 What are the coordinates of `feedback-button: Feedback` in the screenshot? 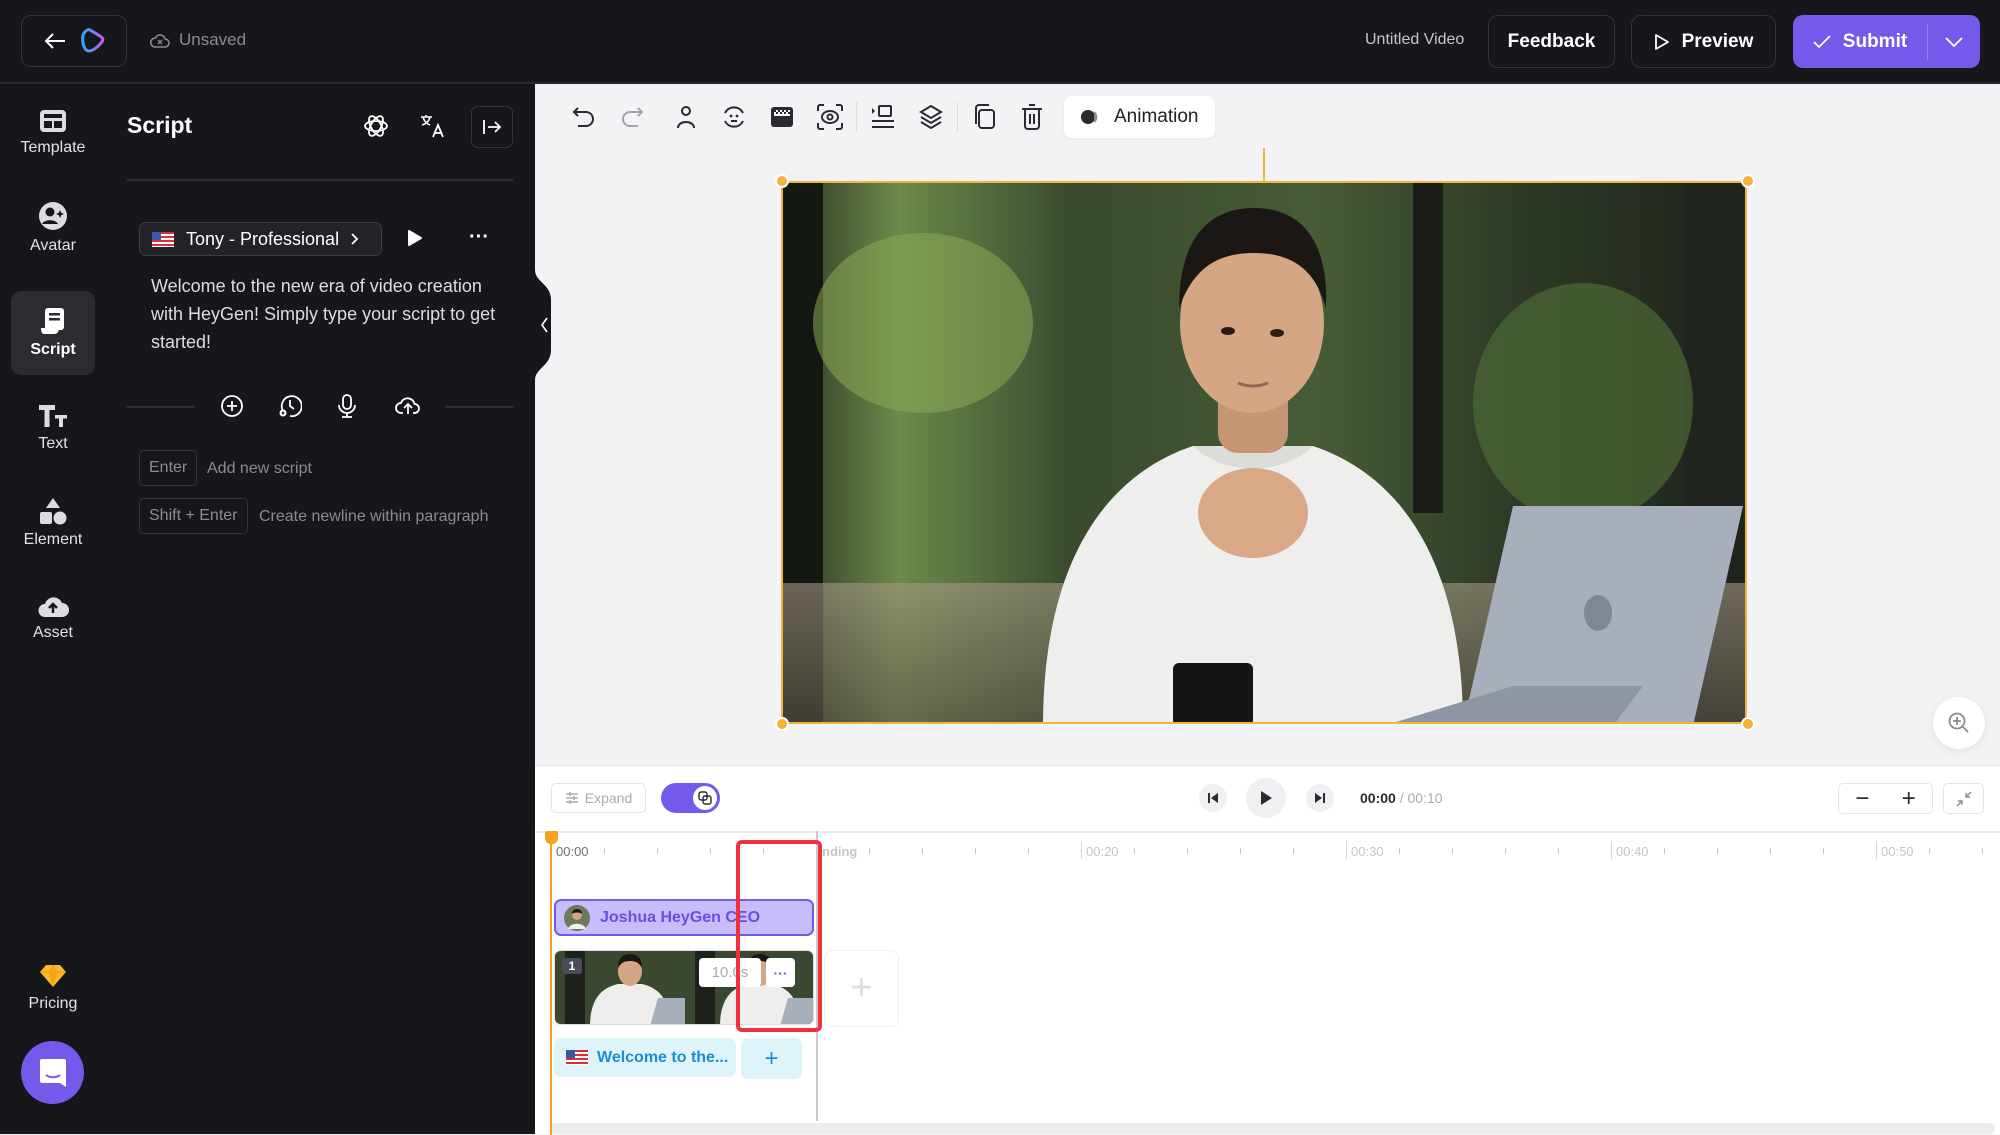 It's located at (1551, 41).